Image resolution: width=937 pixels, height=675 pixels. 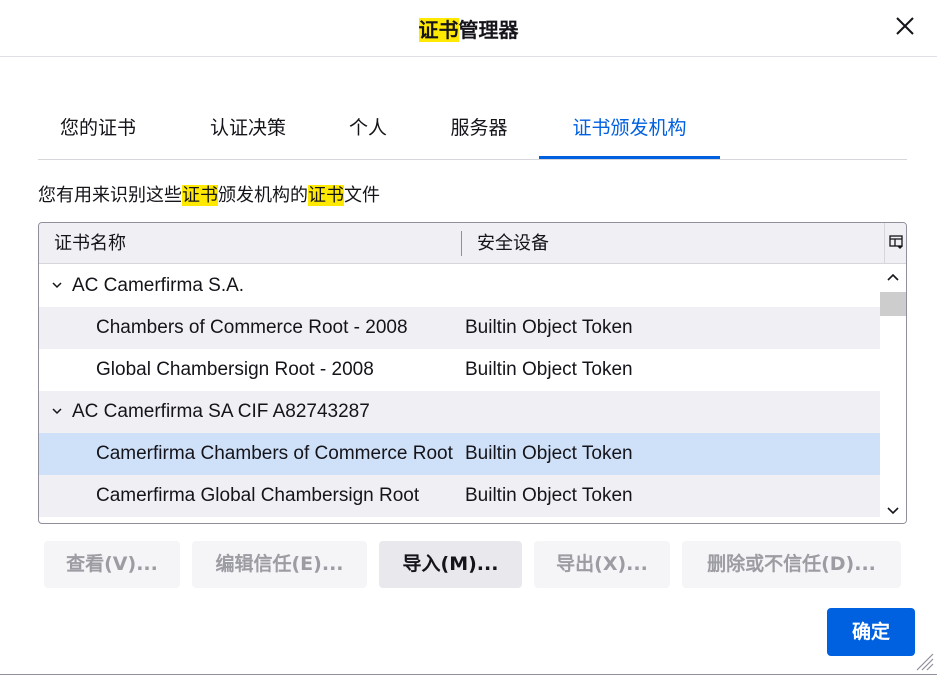 I want to click on column-picker-icon, so click(x=896, y=242).